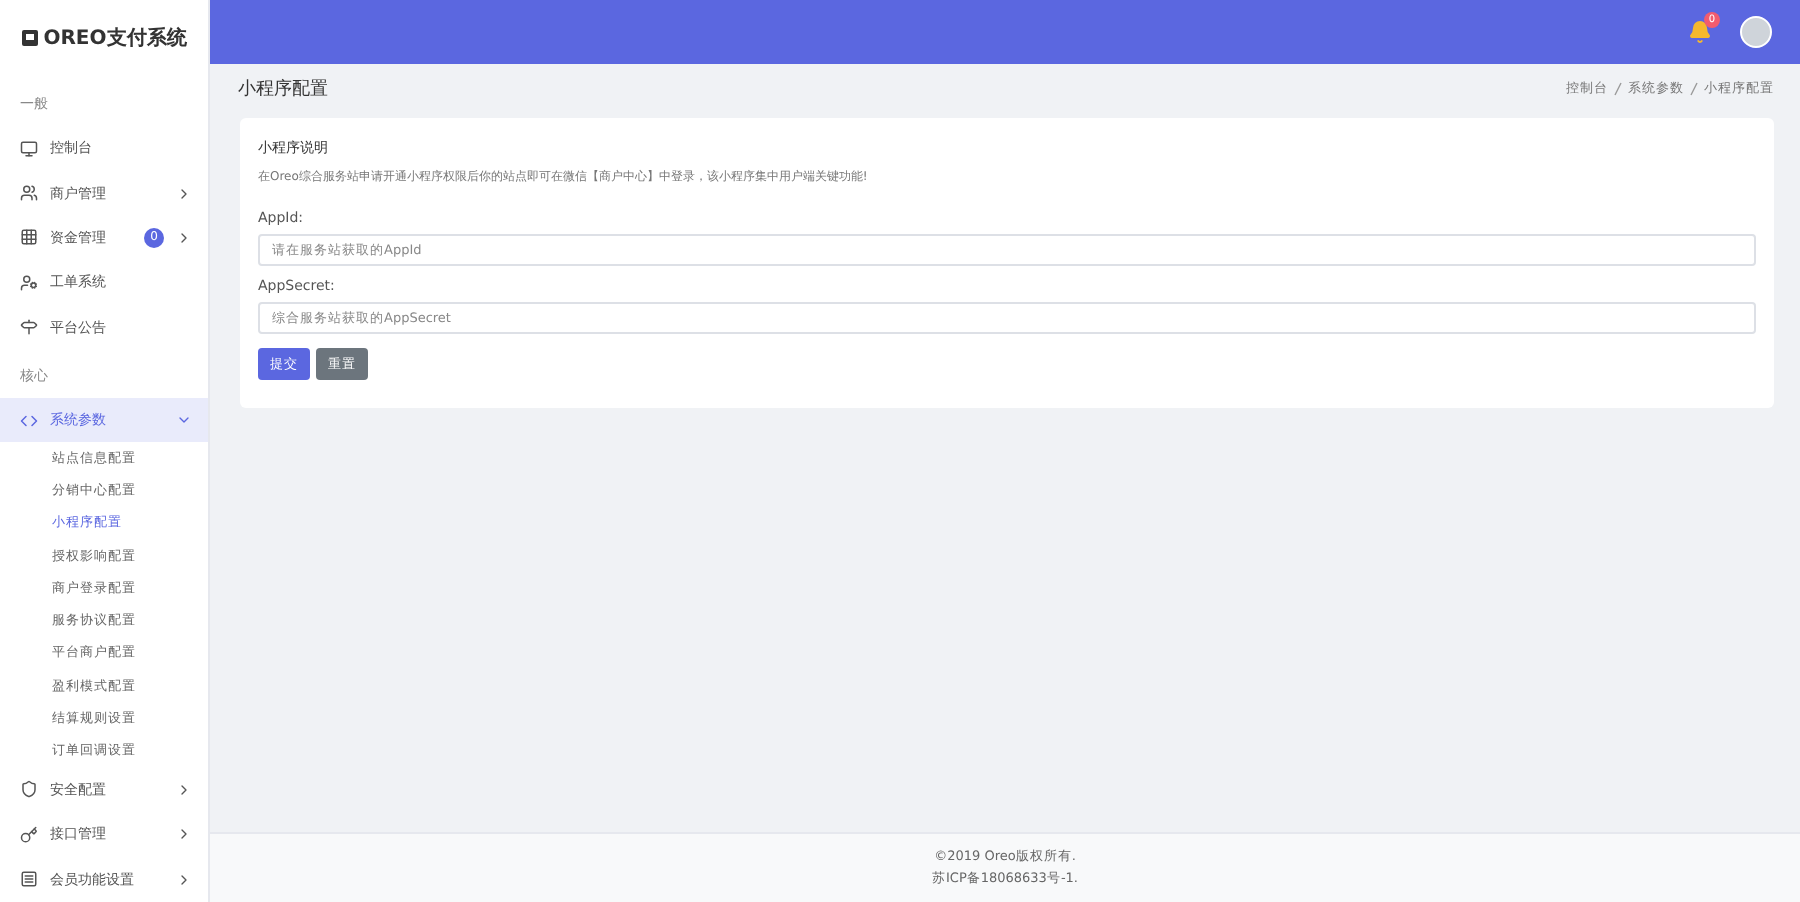 Image resolution: width=1800 pixels, height=902 pixels. I want to click on avatar, so click(1756, 32).